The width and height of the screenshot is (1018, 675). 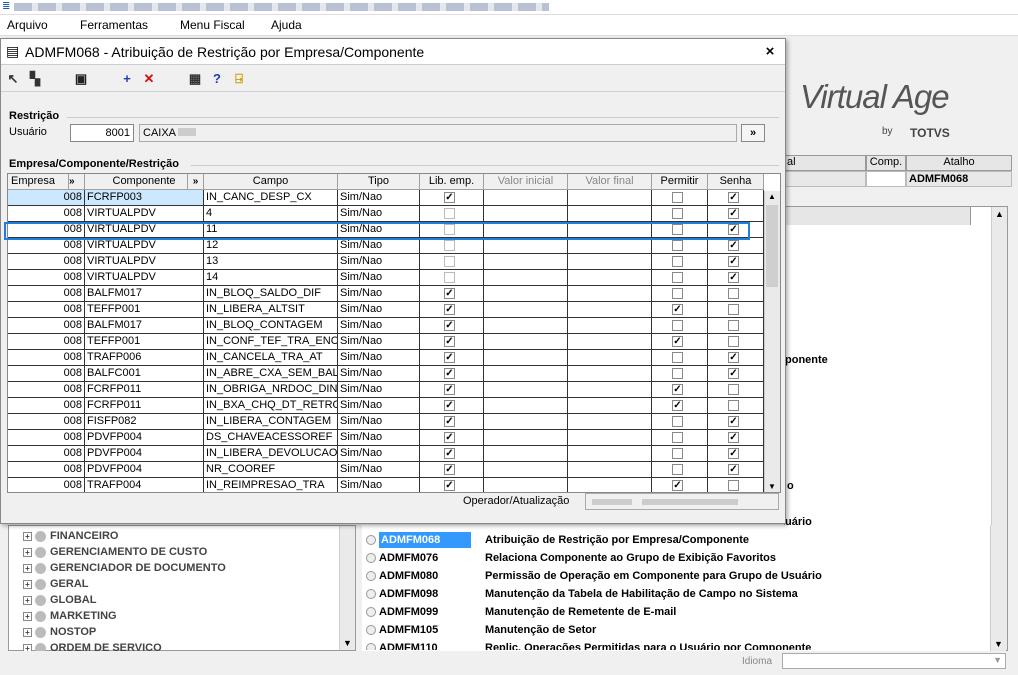 What do you see at coordinates (610, 182) in the screenshot?
I see `col-header-valor-final: Valor final` at bounding box center [610, 182].